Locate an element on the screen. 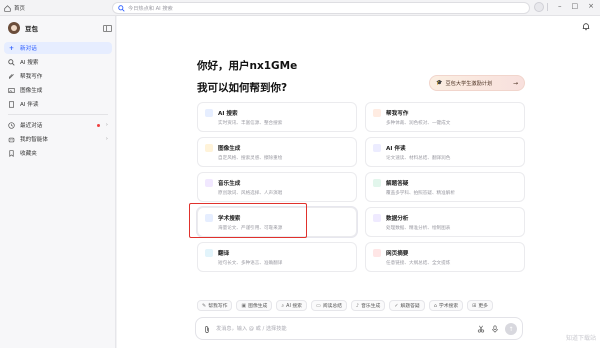  clock-icon is located at coordinates (11, 125).